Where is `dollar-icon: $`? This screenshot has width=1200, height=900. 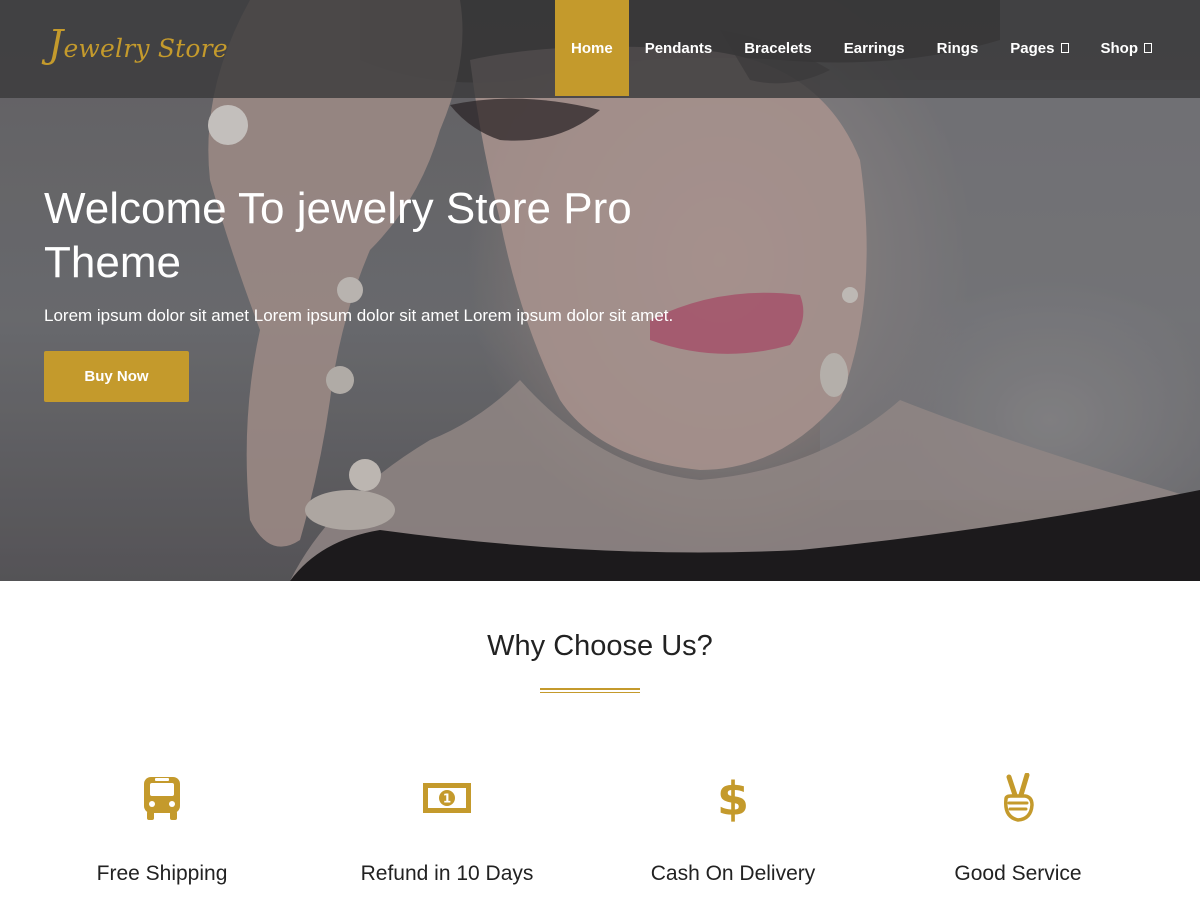
dollar-icon: $ is located at coordinates (733, 798).